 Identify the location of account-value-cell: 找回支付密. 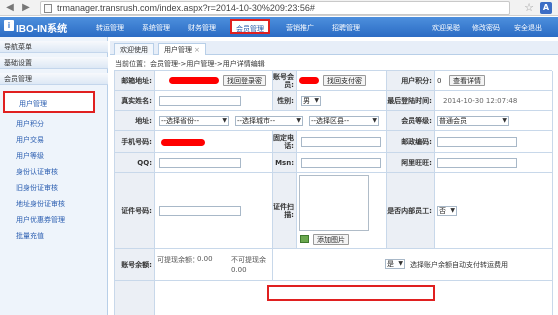
(342, 81).